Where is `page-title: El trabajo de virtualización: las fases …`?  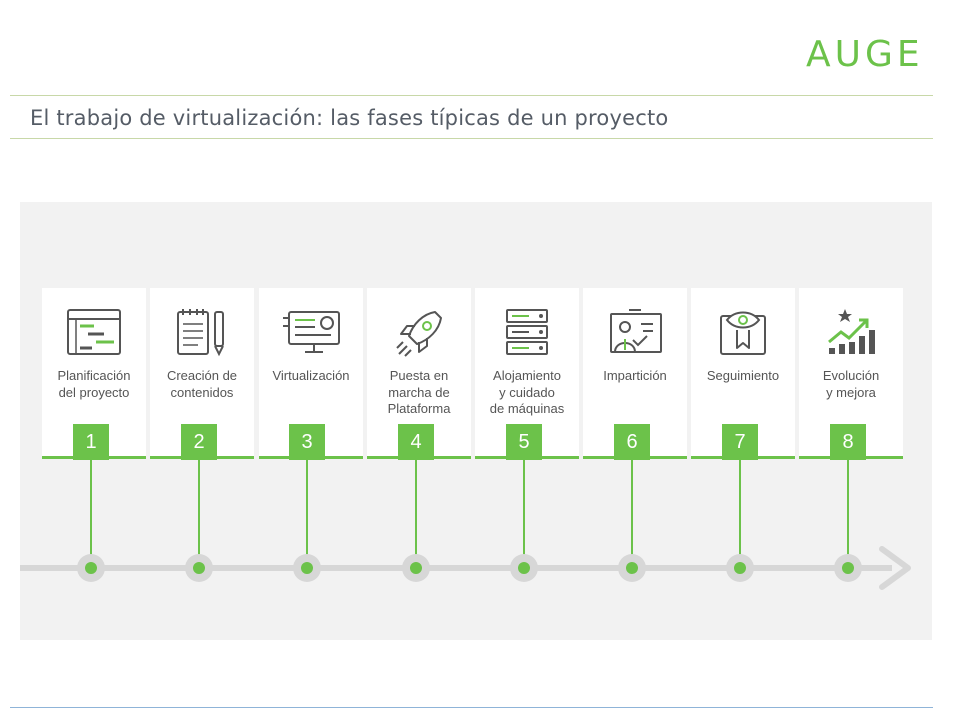
page-title: El trabajo de virtualización: las fases … is located at coordinates (349, 118).